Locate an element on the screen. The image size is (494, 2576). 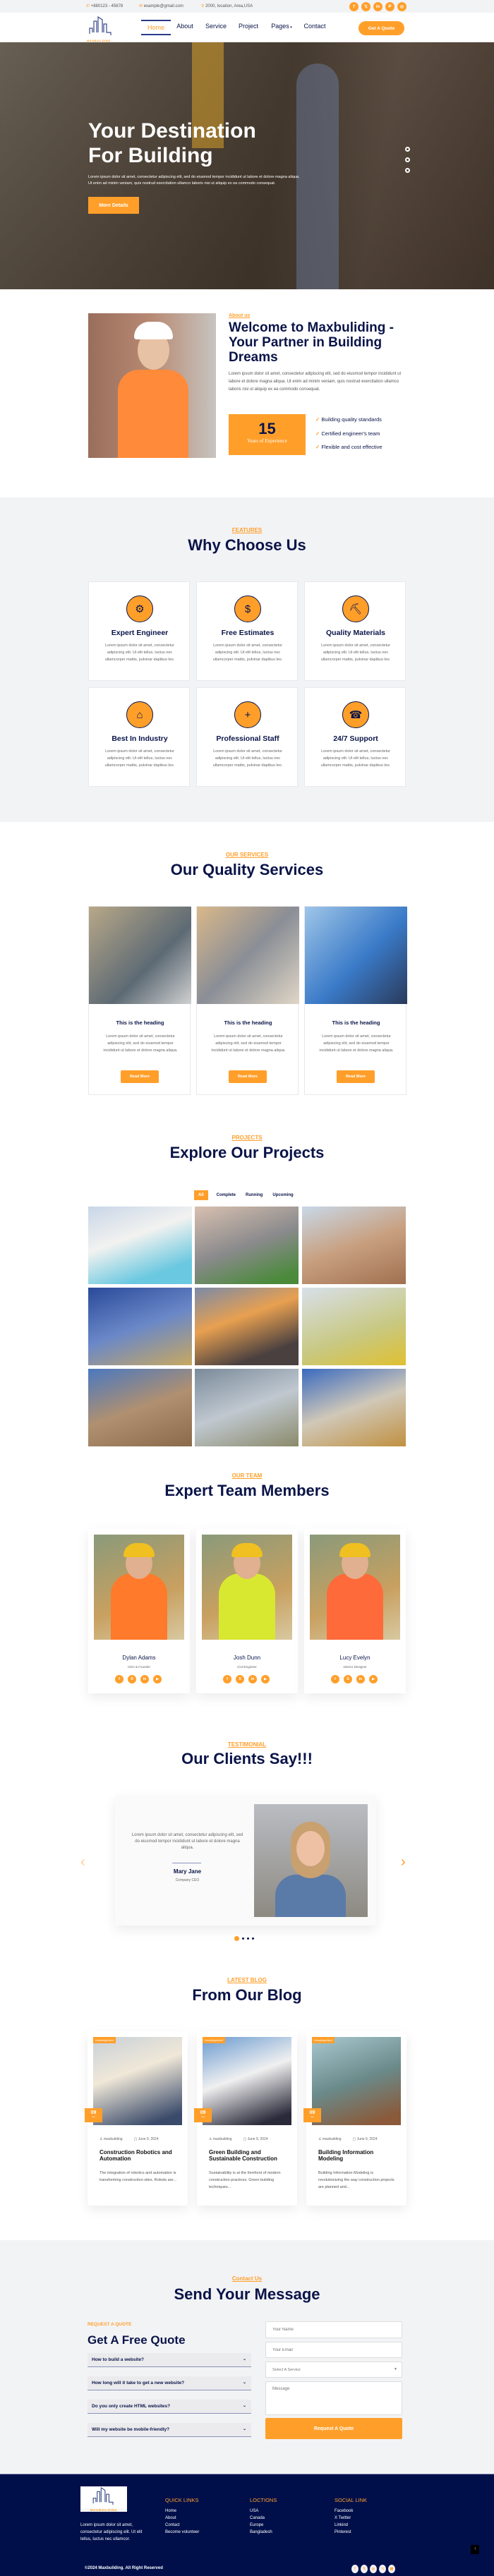
get-a-quote-button: Get A Quote is located at coordinates (381, 28).